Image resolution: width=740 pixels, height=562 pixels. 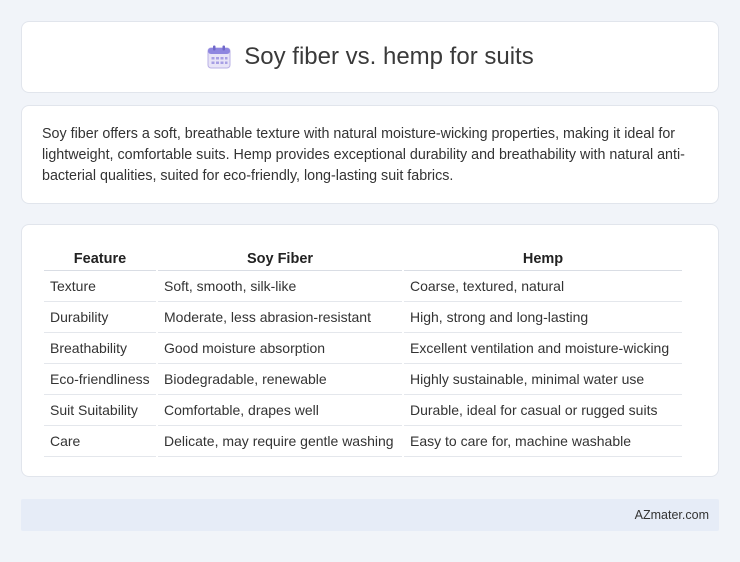 What do you see at coordinates (370, 515) in the screenshot?
I see `footer-bar: AZmater.com` at bounding box center [370, 515].